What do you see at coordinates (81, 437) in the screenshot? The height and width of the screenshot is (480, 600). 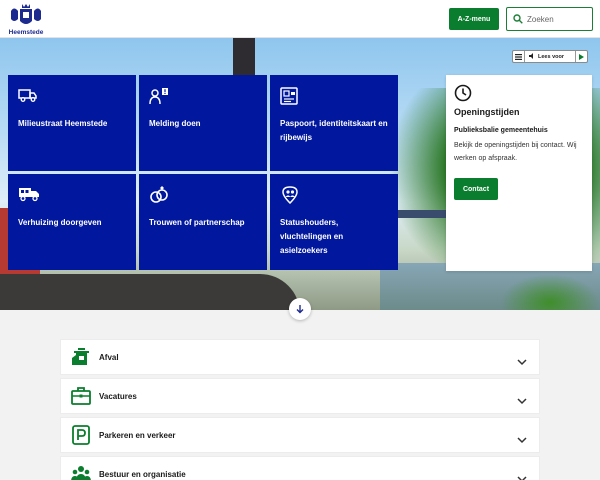 I see `parking-icon` at bounding box center [81, 437].